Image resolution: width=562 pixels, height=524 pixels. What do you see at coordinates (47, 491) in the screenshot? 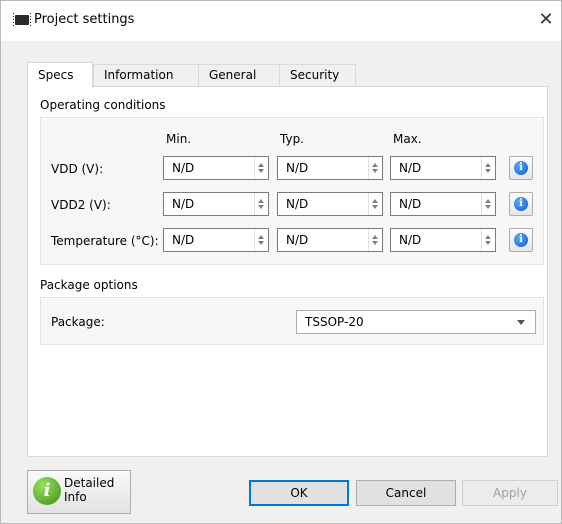
I see `info-green-icon: i` at bounding box center [47, 491].